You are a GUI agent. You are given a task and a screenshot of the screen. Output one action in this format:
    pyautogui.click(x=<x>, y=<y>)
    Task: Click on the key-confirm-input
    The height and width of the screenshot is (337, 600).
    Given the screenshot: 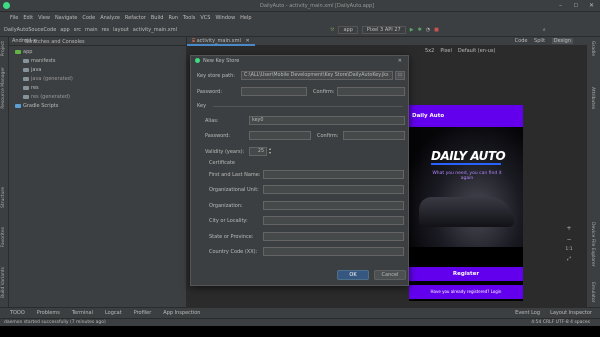 What is the action you would take?
    pyautogui.click(x=374, y=135)
    